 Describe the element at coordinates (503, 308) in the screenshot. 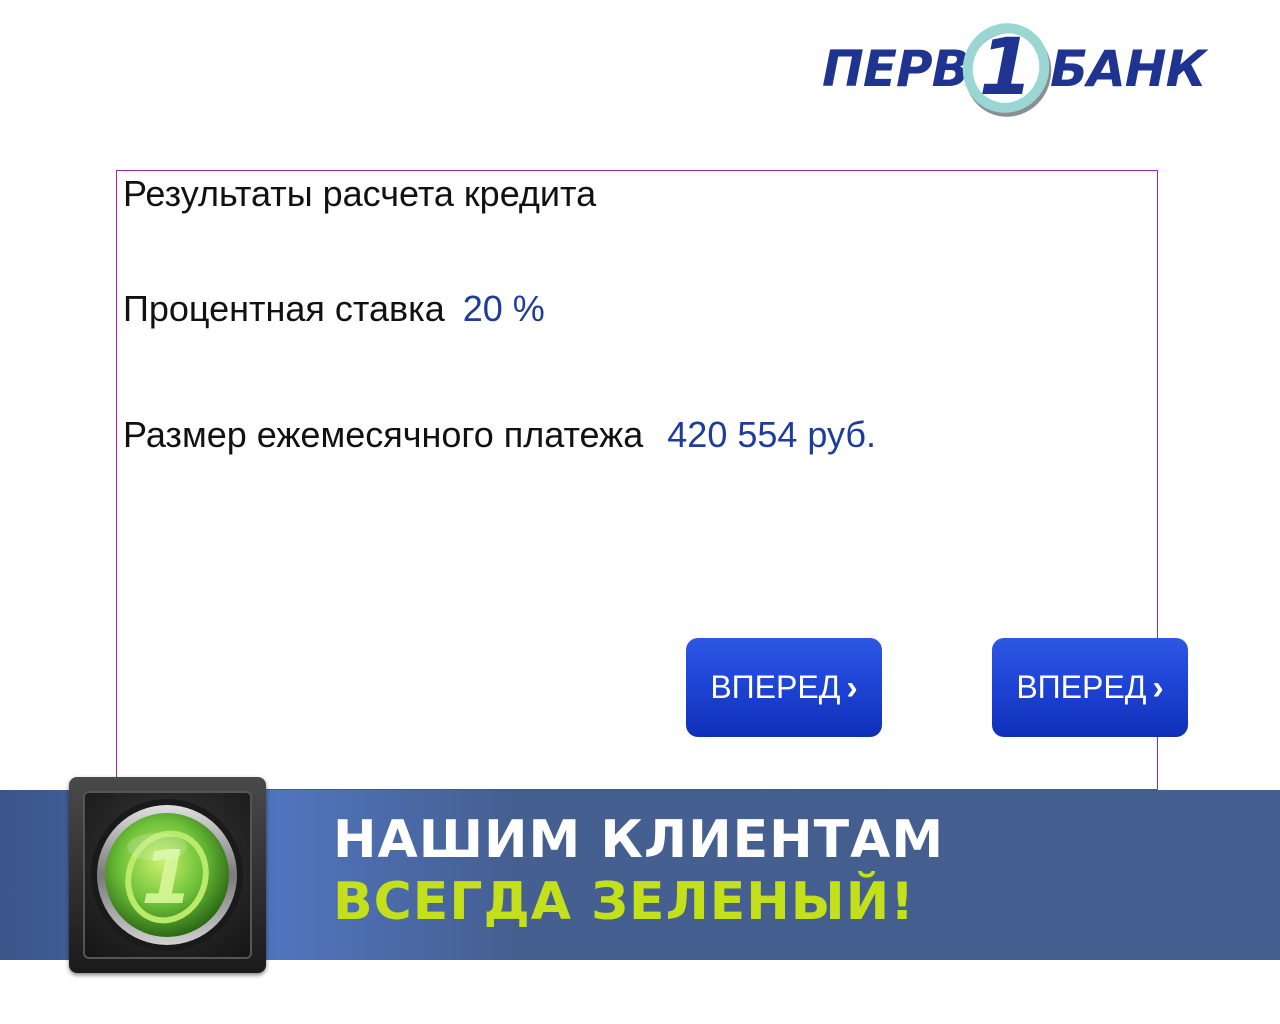

I see `rate-value: 20 %` at that location.